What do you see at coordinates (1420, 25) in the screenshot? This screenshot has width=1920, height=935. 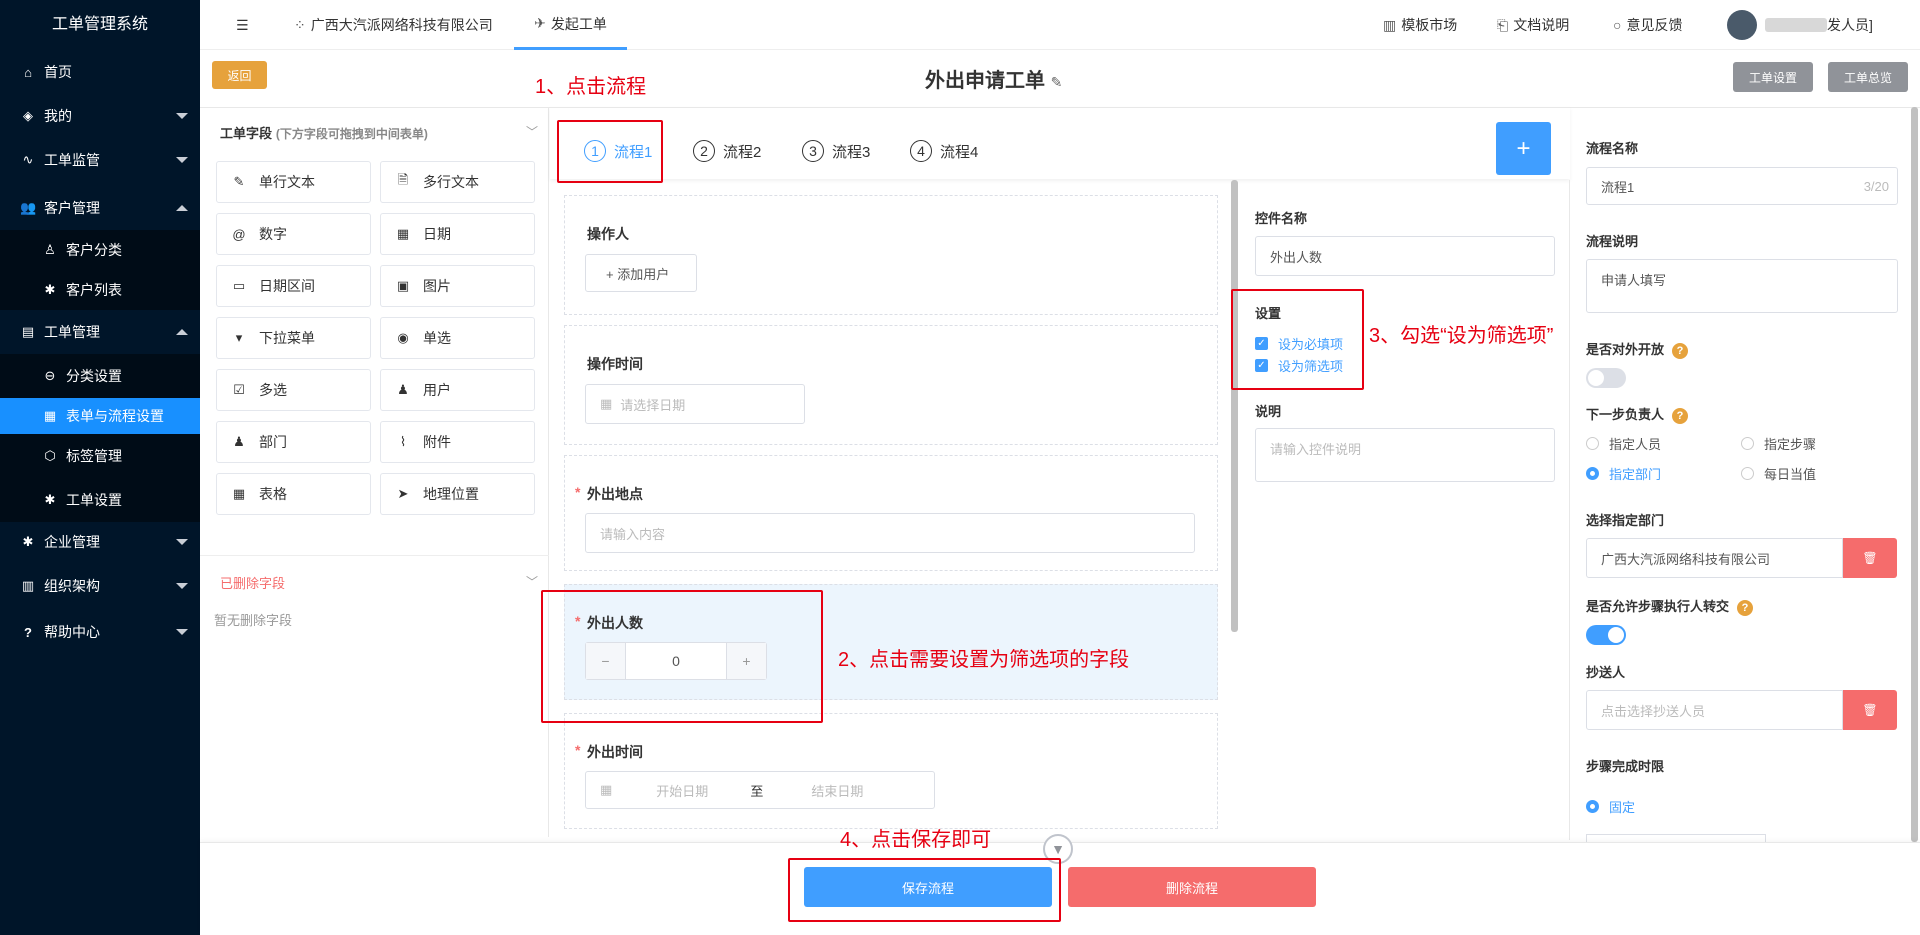 I see `template-market-link: ▥ 模板市场` at bounding box center [1420, 25].